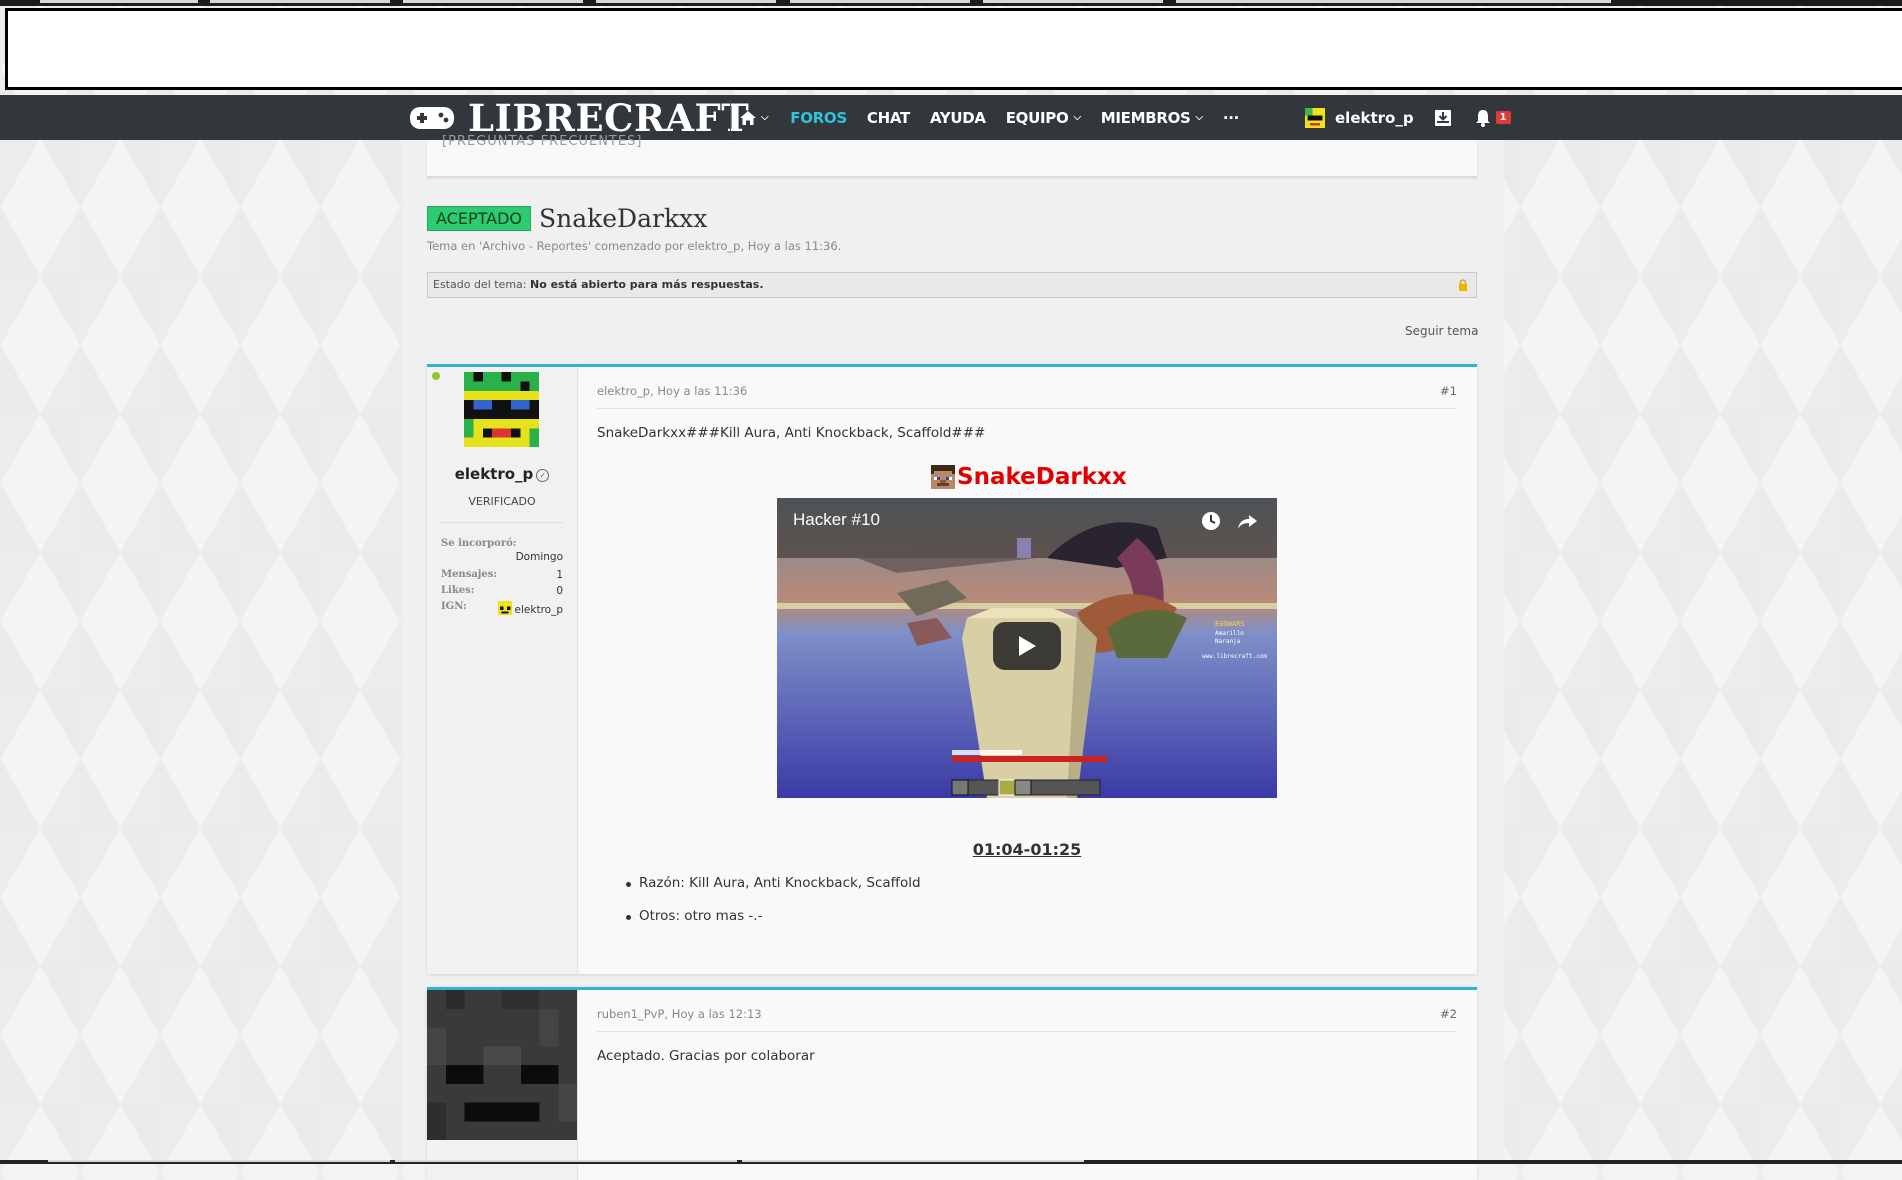 The height and width of the screenshot is (1180, 1902). What do you see at coordinates (730, 119) in the screenshot?
I see `nav-separator` at bounding box center [730, 119].